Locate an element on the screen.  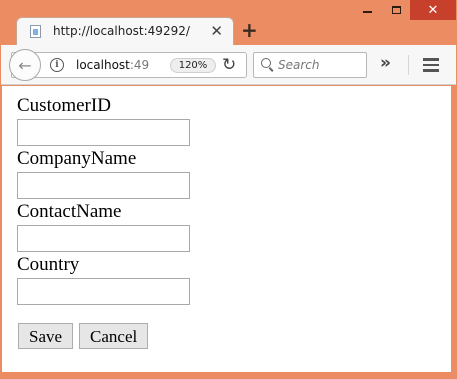
minimize-icon is located at coordinates (367, 12).